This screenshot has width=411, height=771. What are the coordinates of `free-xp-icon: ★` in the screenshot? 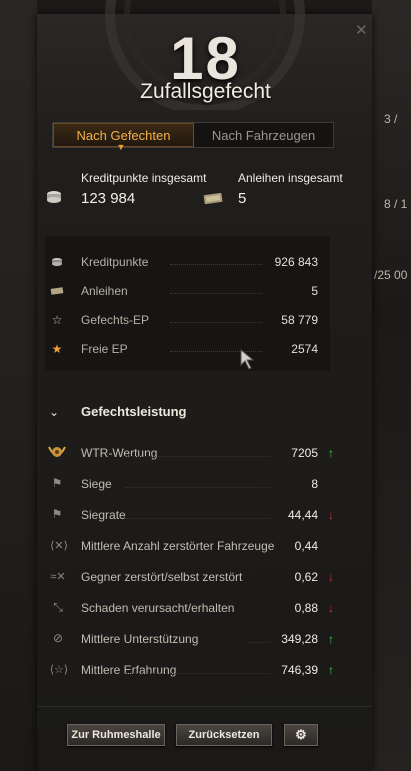 It's located at (57, 349).